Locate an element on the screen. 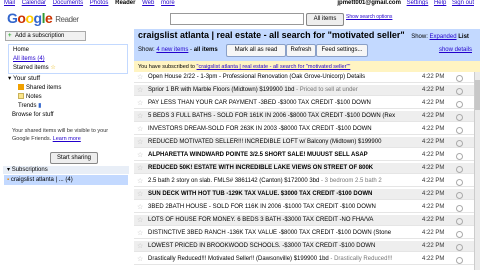  nav-link-web: Web is located at coordinates (148, 3).